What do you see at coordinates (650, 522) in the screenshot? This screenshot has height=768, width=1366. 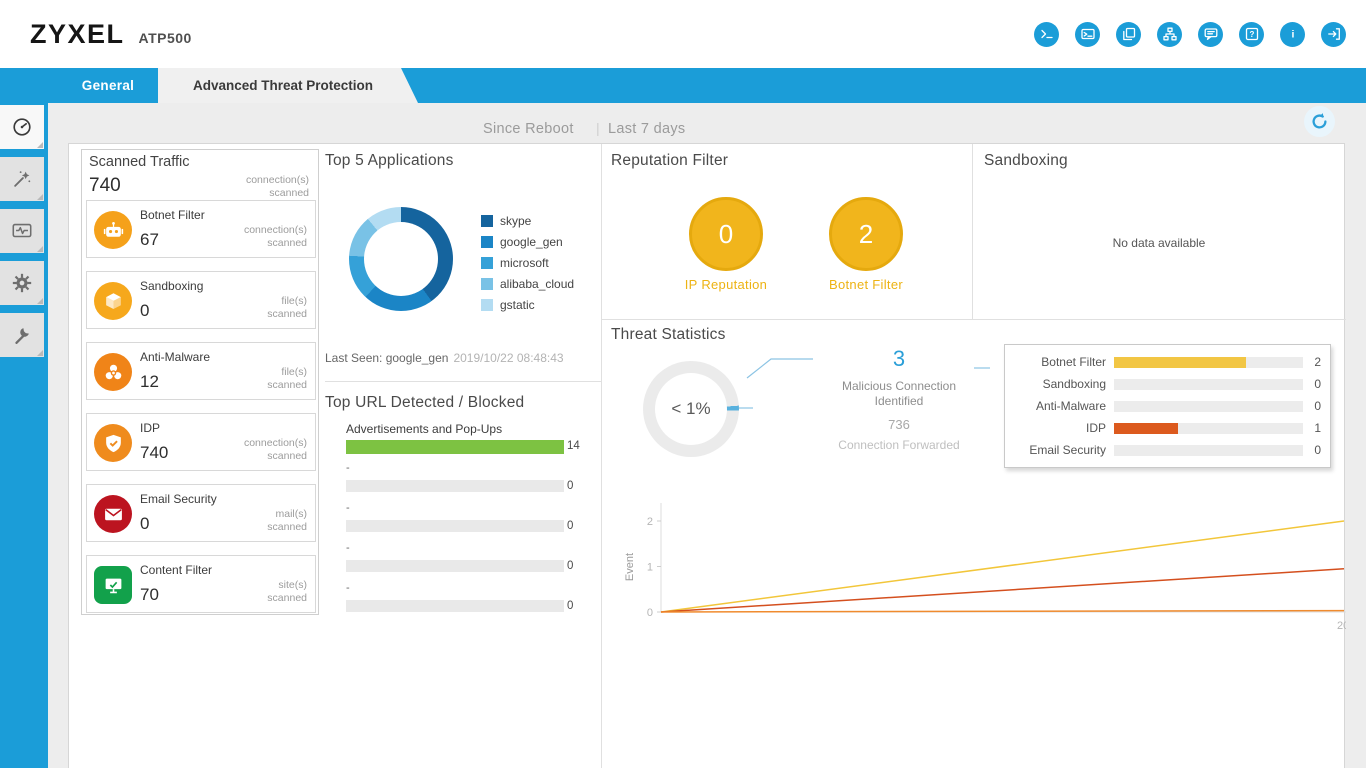 I see `svg-text: 2` at bounding box center [650, 522].